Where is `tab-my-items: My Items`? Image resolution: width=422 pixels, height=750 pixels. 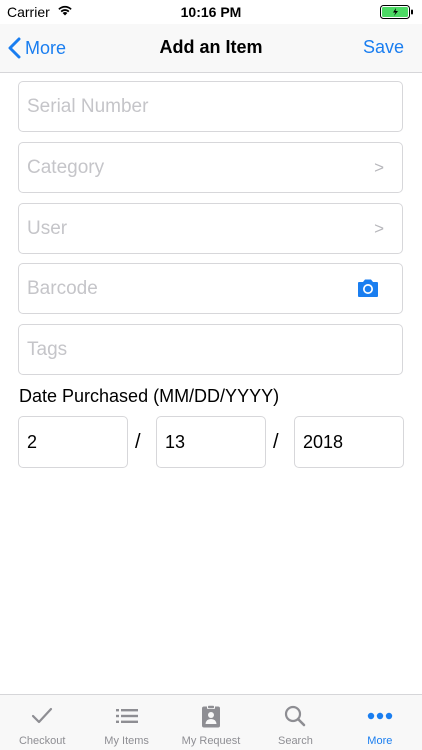 tab-my-items: My Items is located at coordinates (126, 722).